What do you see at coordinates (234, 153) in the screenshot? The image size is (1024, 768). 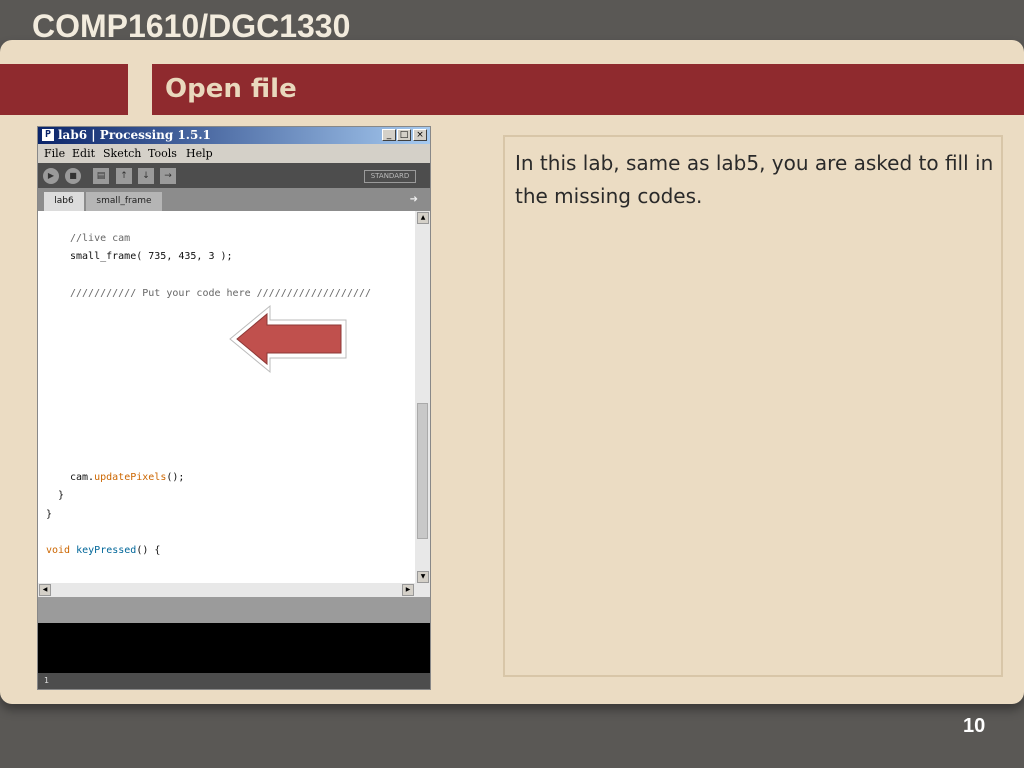 I see `menu-bar: File Edit Sketch Tools Help` at bounding box center [234, 153].